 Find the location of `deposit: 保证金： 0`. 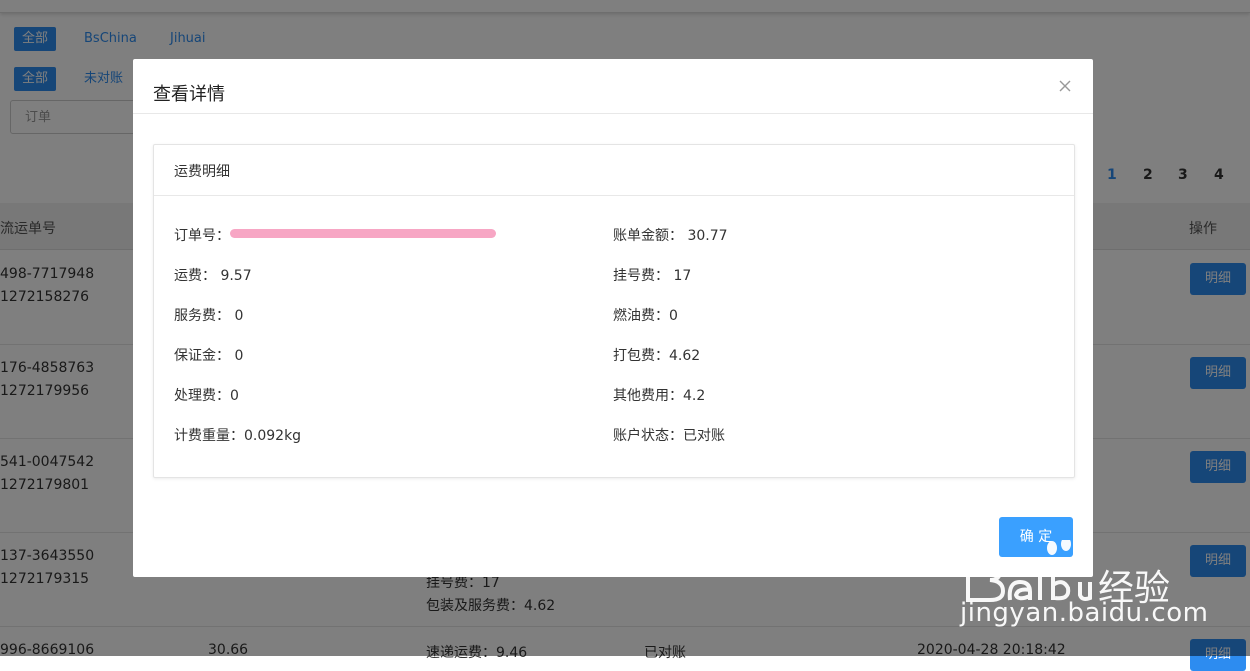

deposit: 保证金： 0 is located at coordinates (209, 356).